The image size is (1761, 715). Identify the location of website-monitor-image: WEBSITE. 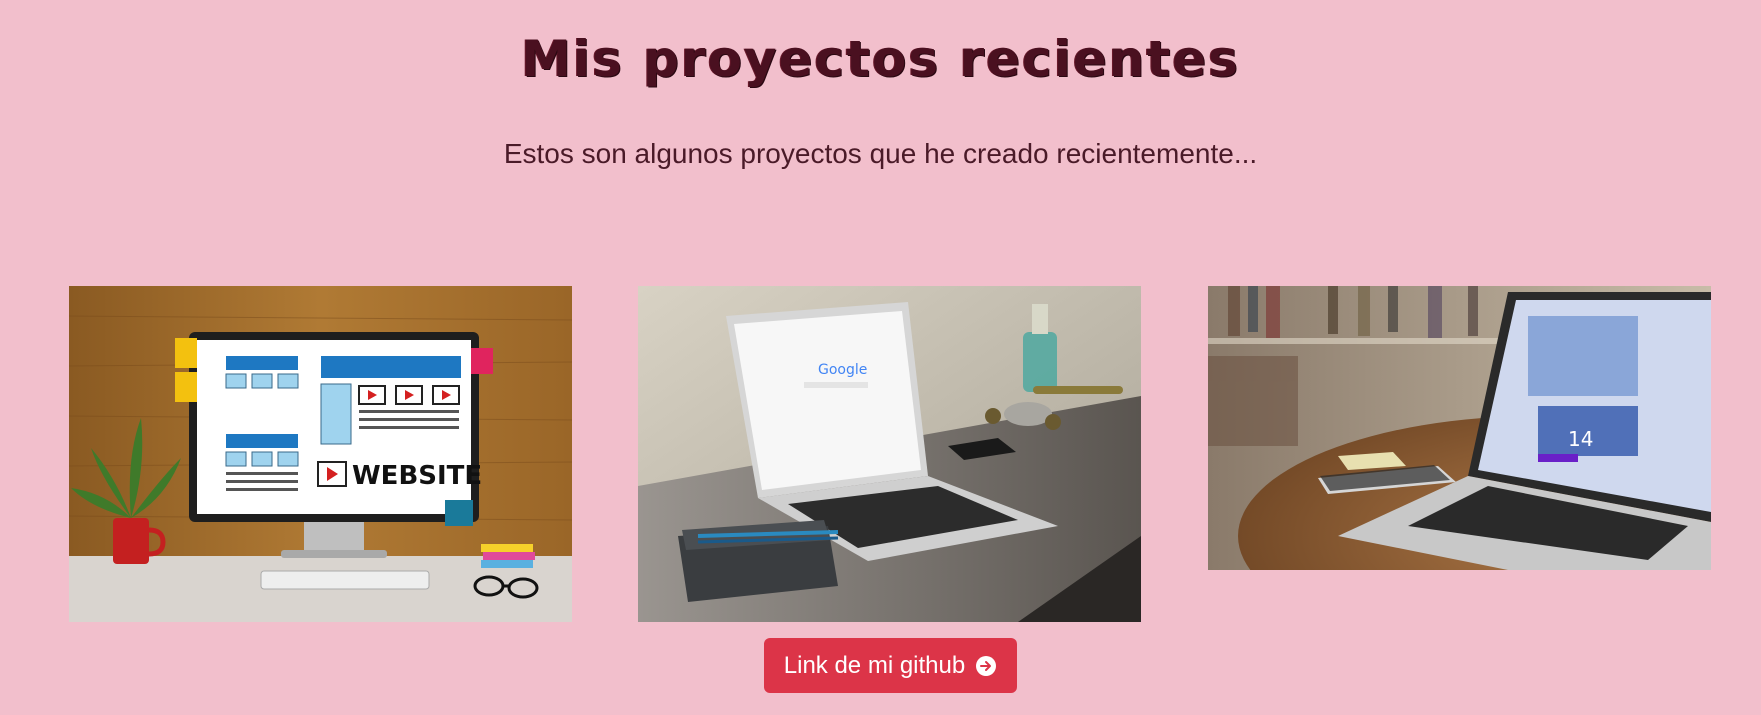
(320, 454).